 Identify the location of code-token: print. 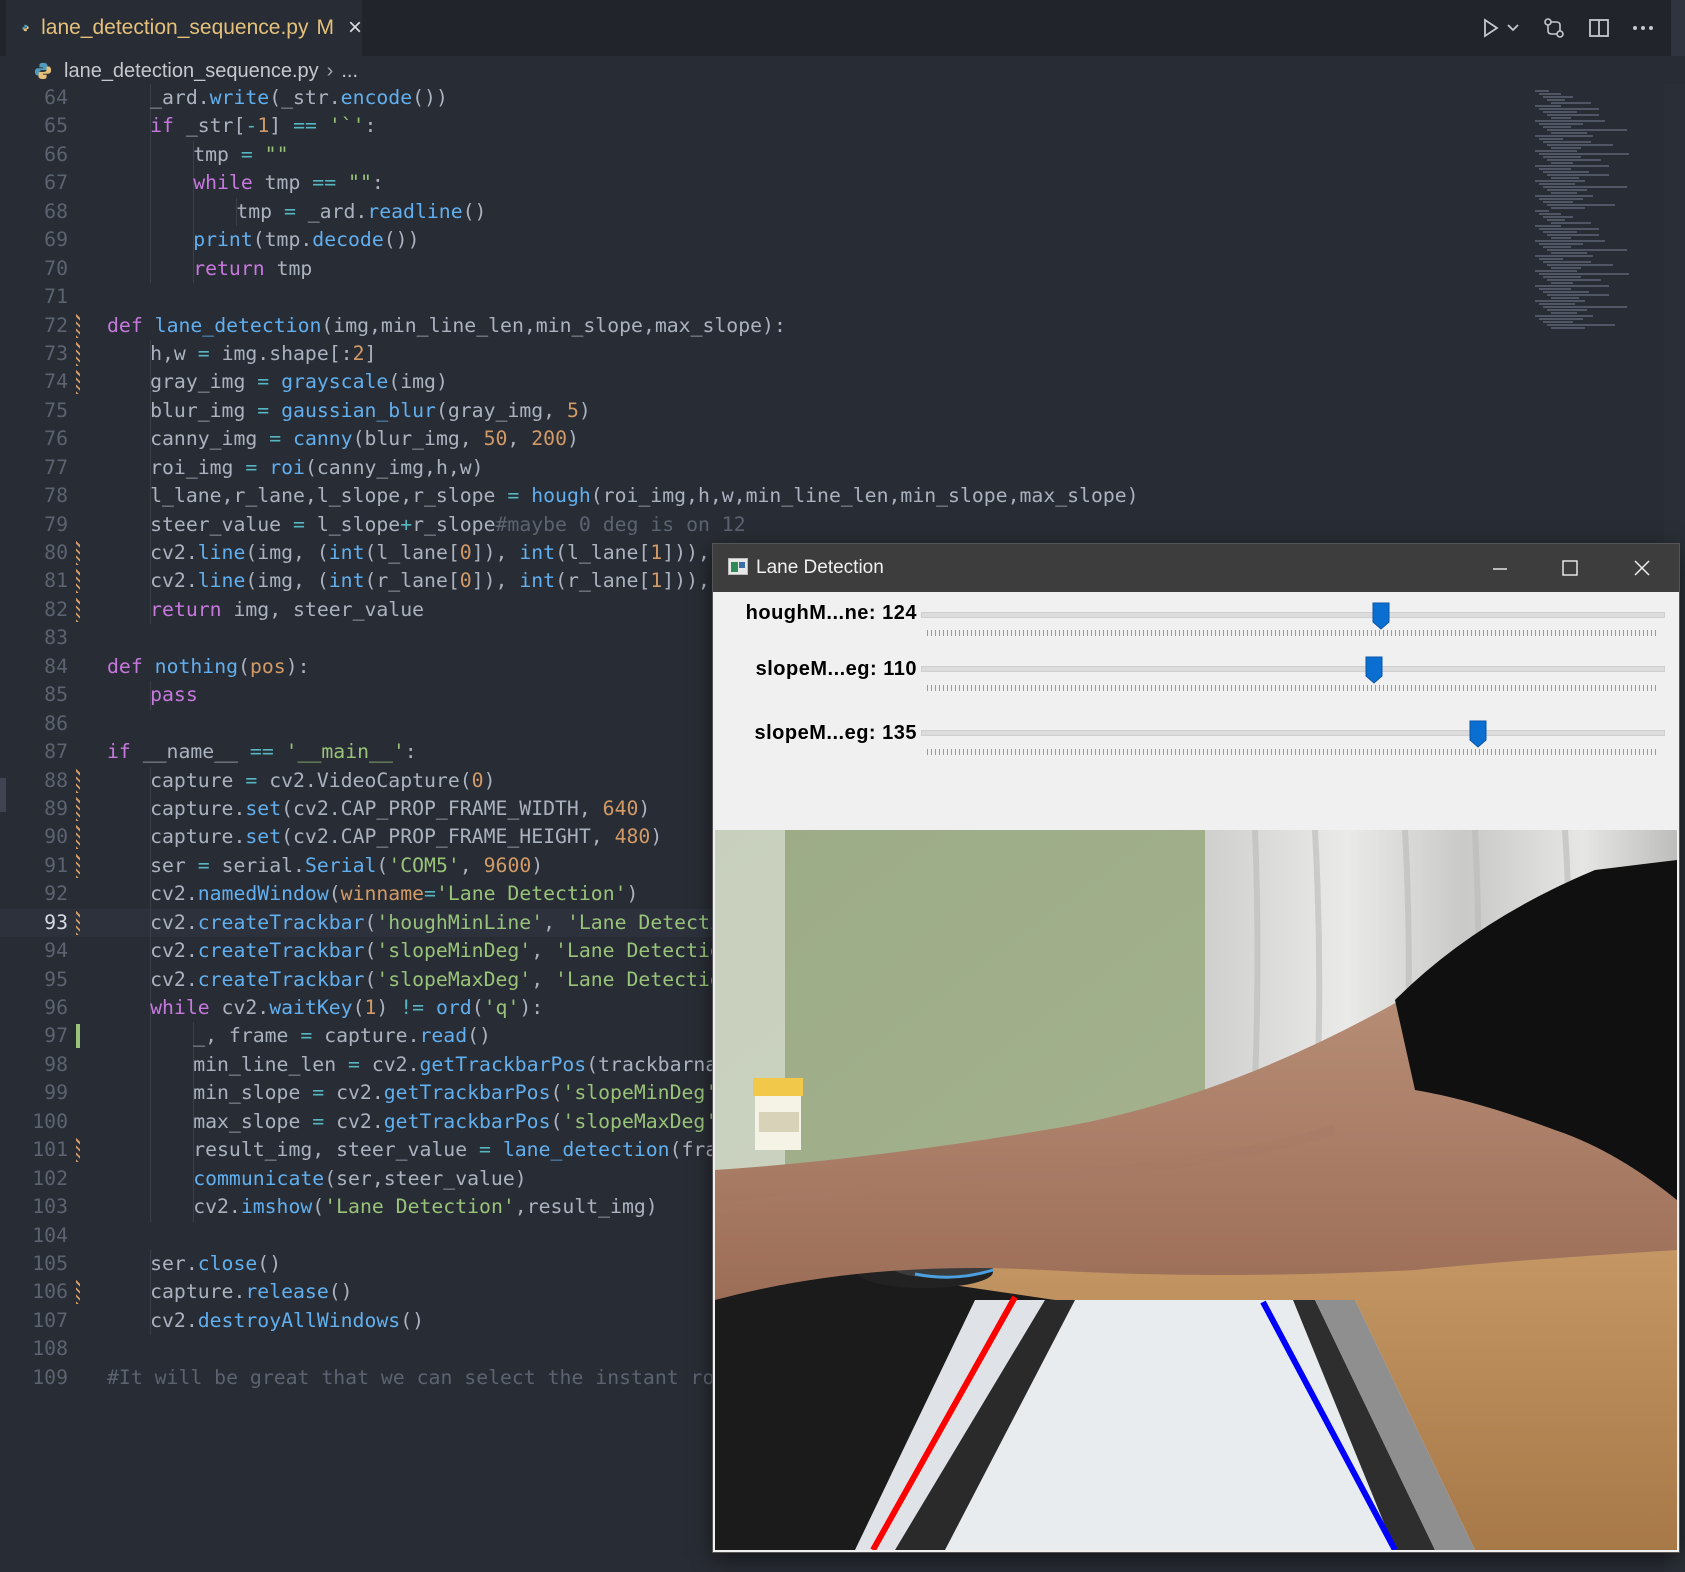
(223, 240).